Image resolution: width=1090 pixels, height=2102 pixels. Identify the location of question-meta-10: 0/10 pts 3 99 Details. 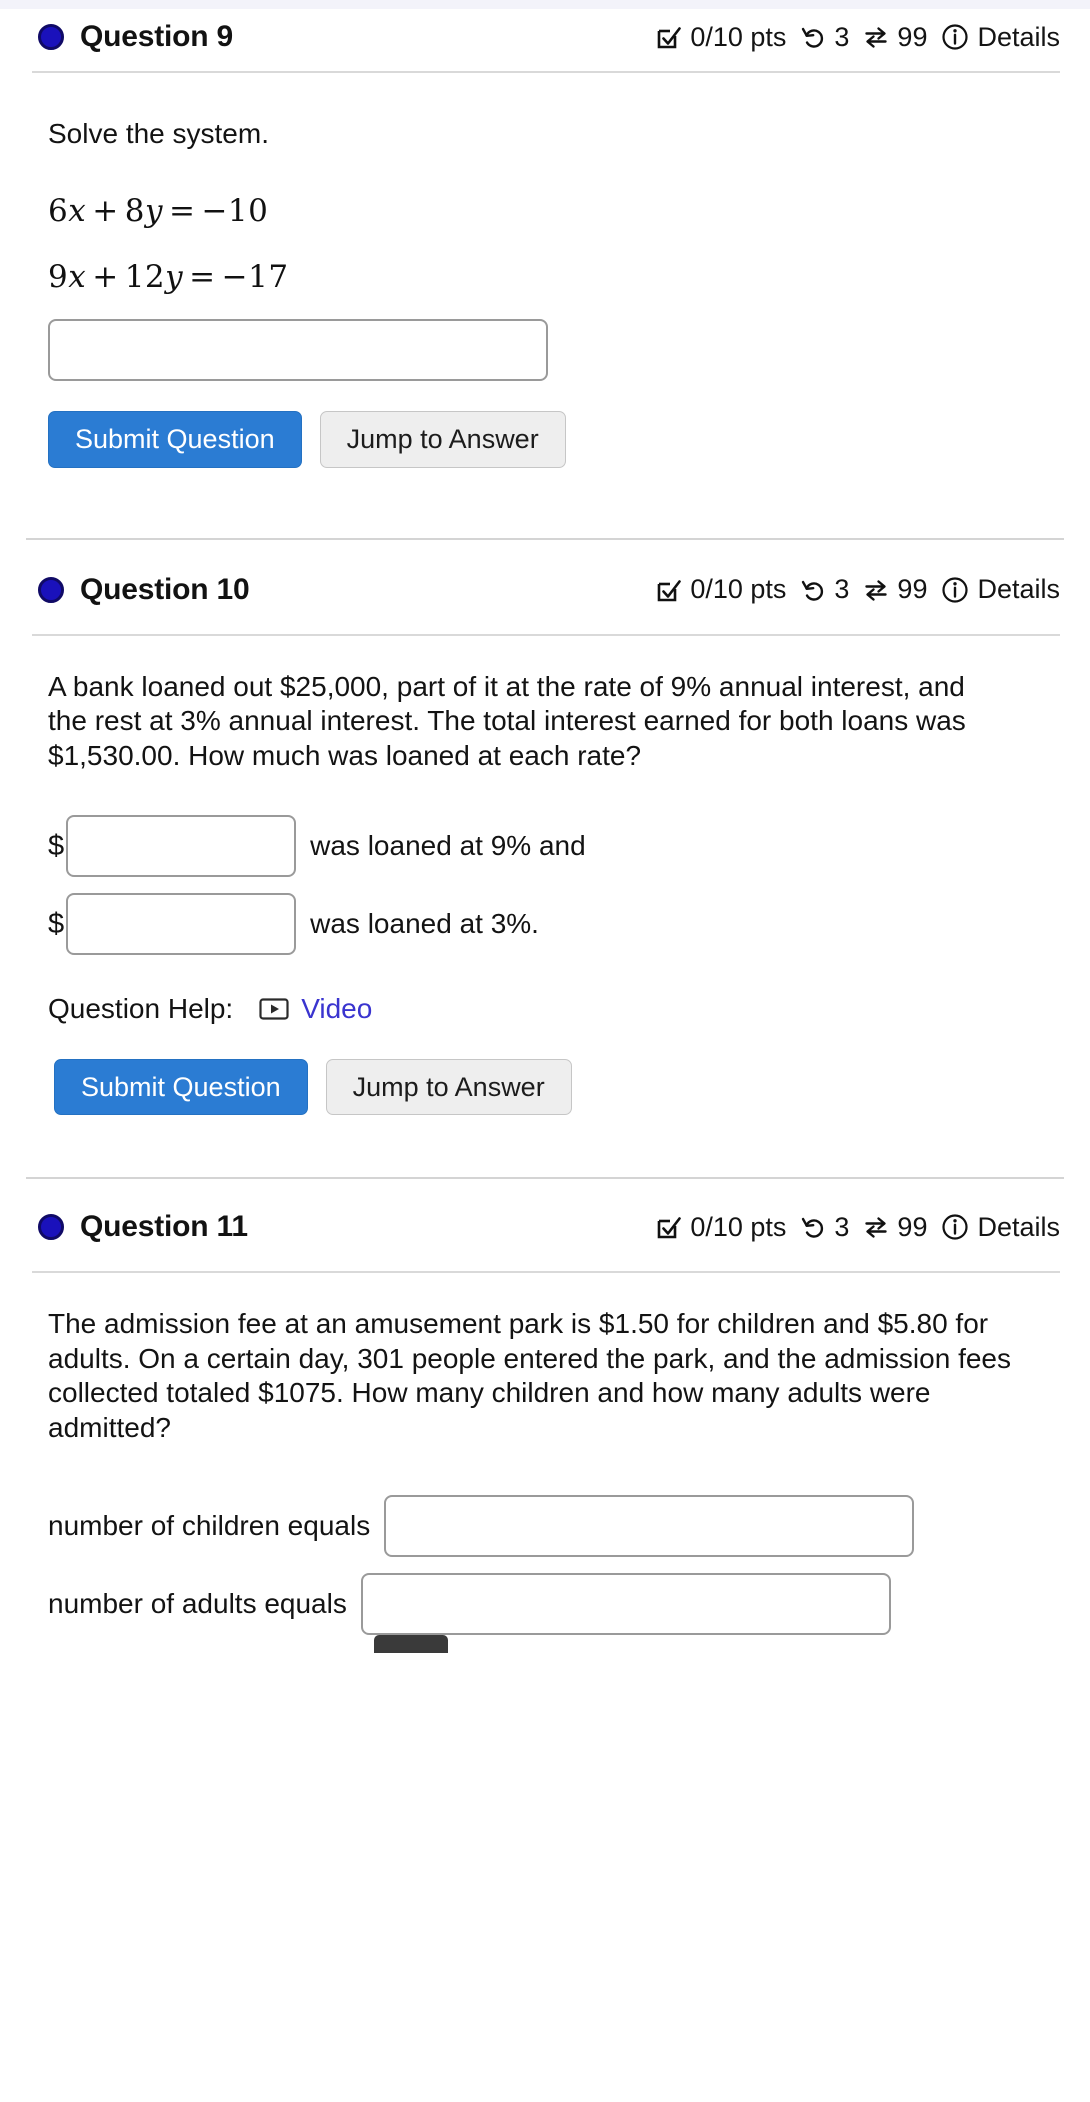
(857, 589).